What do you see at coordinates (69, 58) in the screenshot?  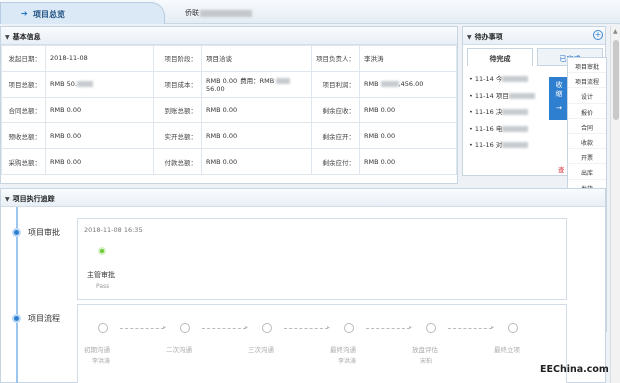 I see `info-value-text: 2018-11-08` at bounding box center [69, 58].